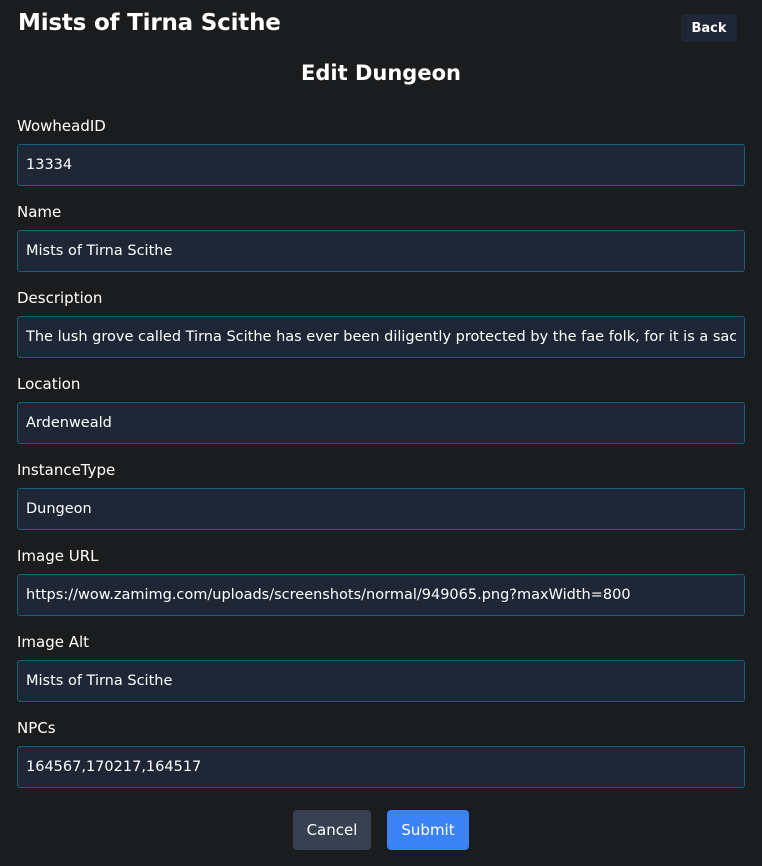 This screenshot has height=866, width=762. Describe the element at coordinates (381, 337) in the screenshot. I see `description-input` at that location.